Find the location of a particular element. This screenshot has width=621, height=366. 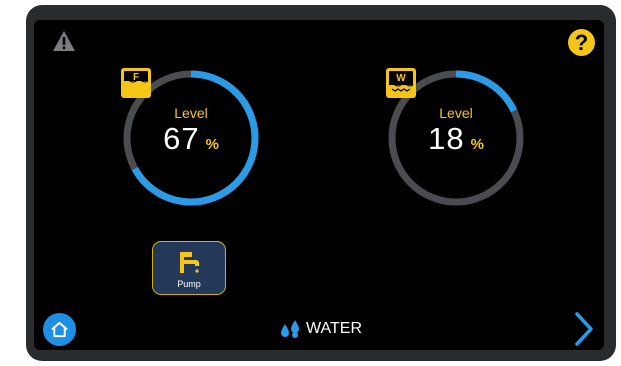

warning-icon is located at coordinates (64, 41).